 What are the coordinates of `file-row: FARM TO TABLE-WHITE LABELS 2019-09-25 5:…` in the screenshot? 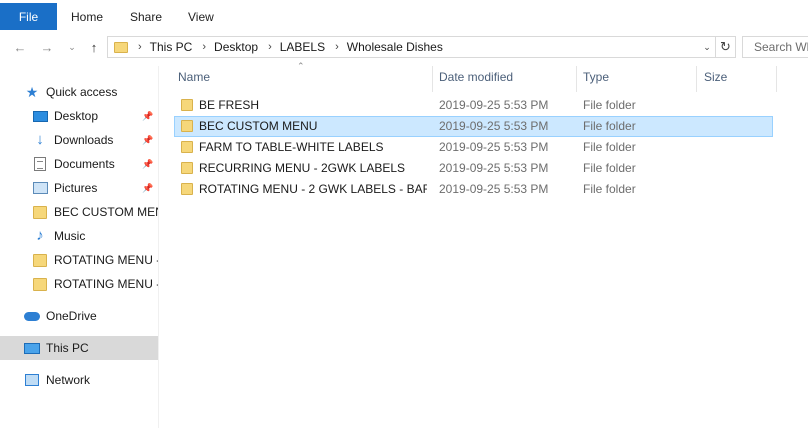 It's located at (473, 147).